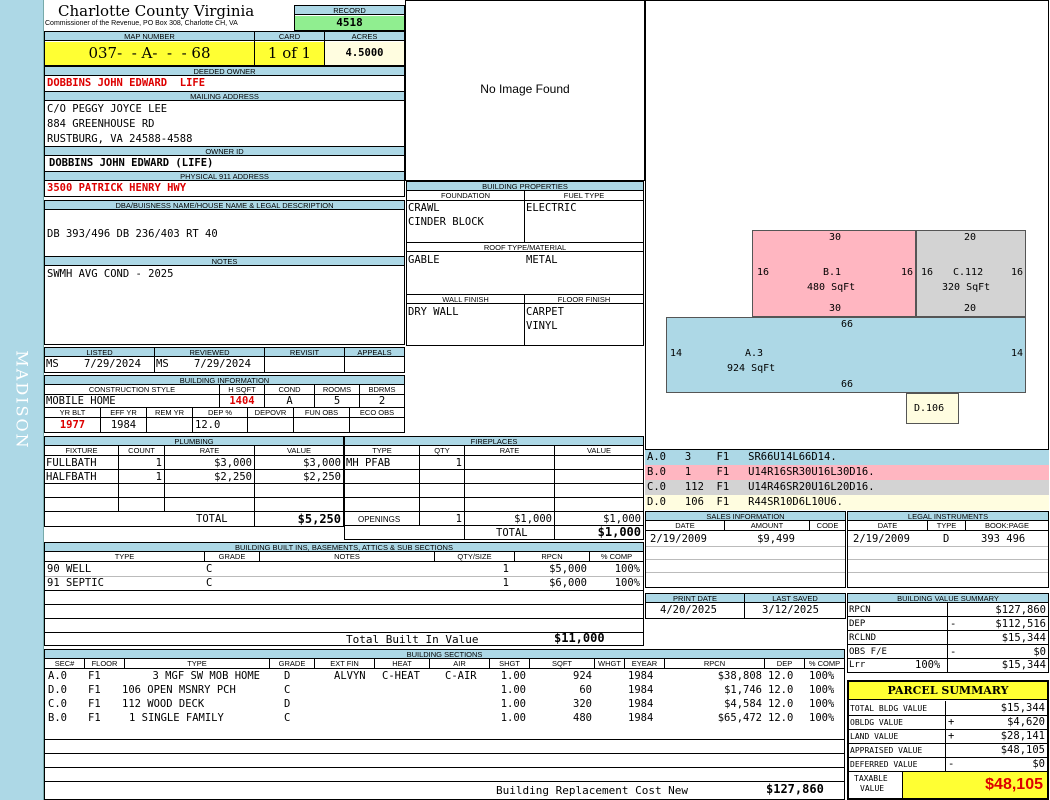 Image resolution: width=1050 pixels, height=800 pixels. Describe the element at coordinates (1039, 652) in the screenshot. I see `bvs-obs-value: $0` at that location.